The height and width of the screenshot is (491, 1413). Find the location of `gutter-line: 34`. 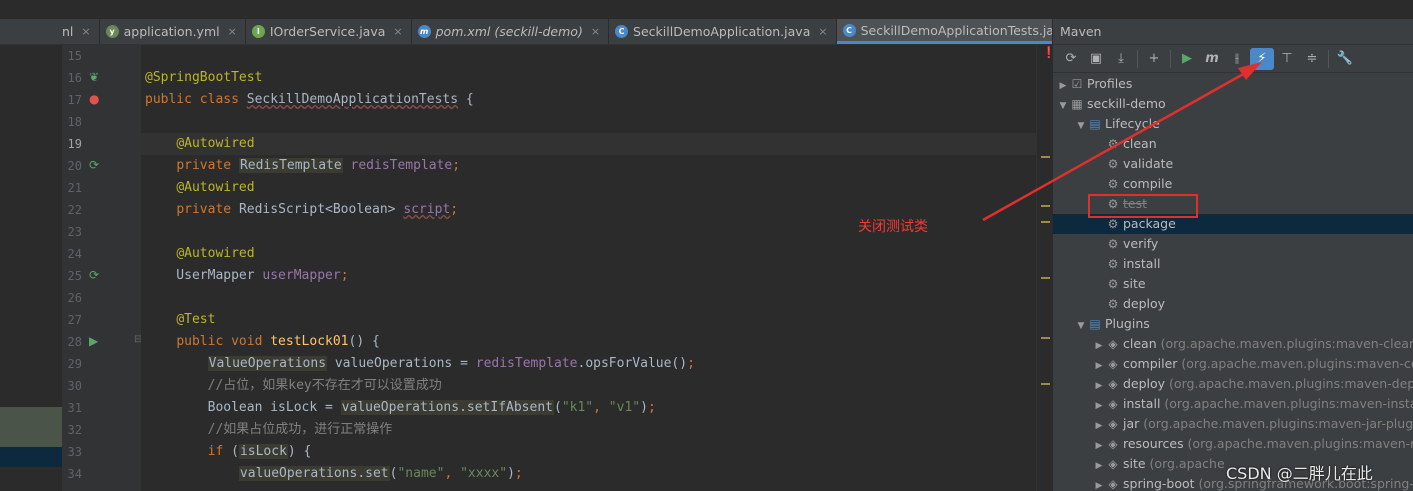

gutter-line: 34 is located at coordinates (101, 474).